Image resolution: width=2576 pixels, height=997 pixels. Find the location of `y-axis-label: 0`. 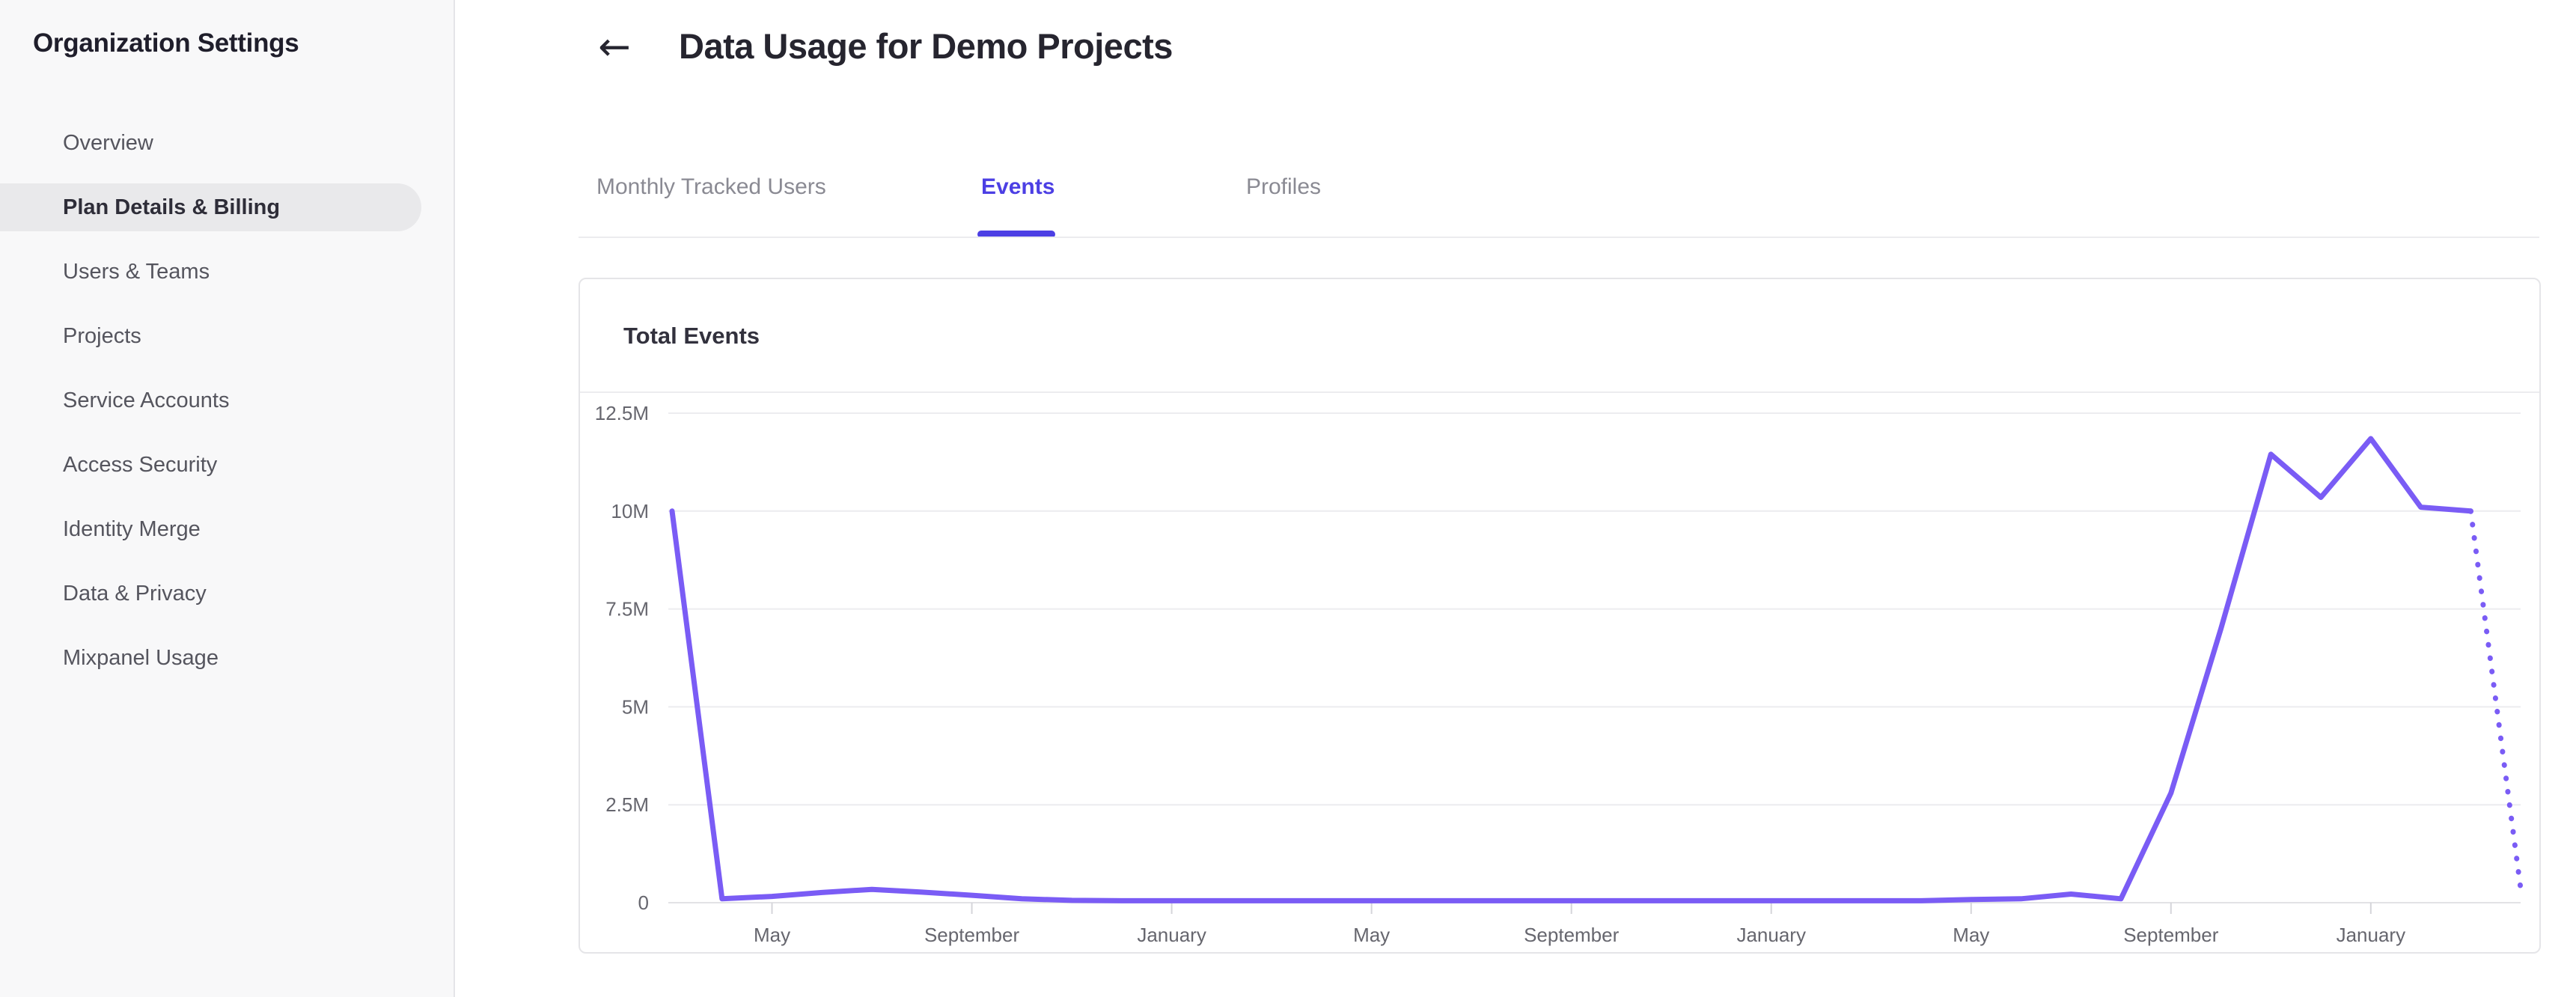

y-axis-label: 0 is located at coordinates (643, 902).